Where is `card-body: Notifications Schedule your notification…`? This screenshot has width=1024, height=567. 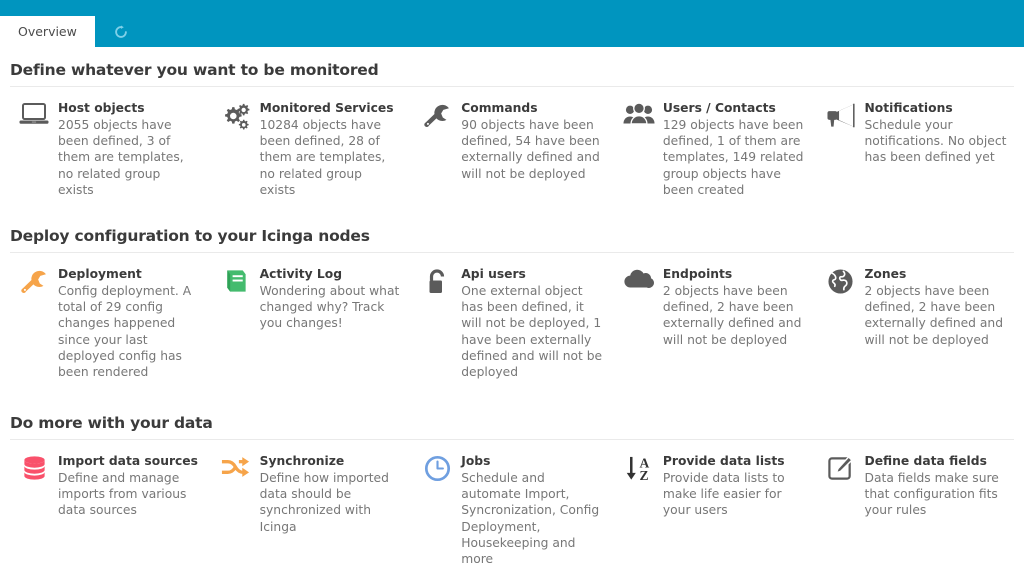 card-body: Notifications Schedule your notification… is located at coordinates (940, 133).